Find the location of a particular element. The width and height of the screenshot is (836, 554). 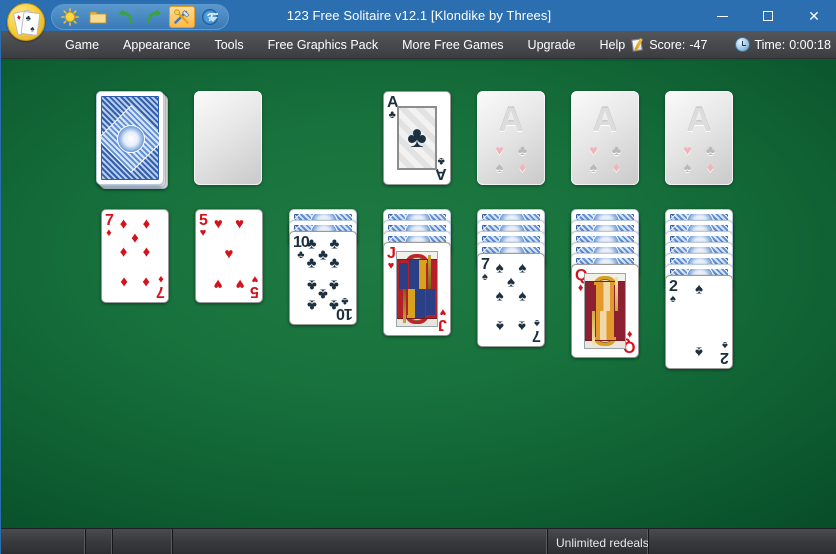

jack-left-arm-mirror is located at coordinates (430, 302).